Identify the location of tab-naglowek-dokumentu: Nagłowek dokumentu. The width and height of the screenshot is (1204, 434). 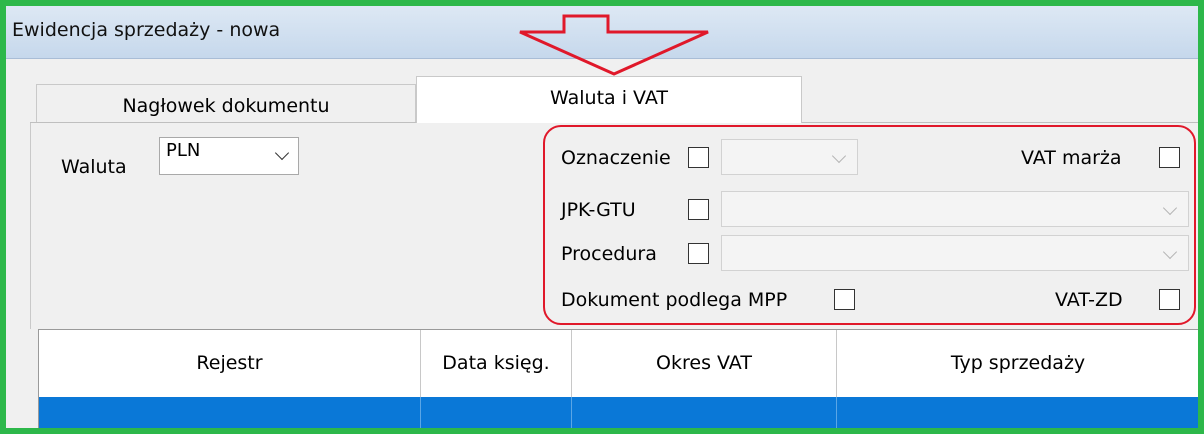
(226, 103).